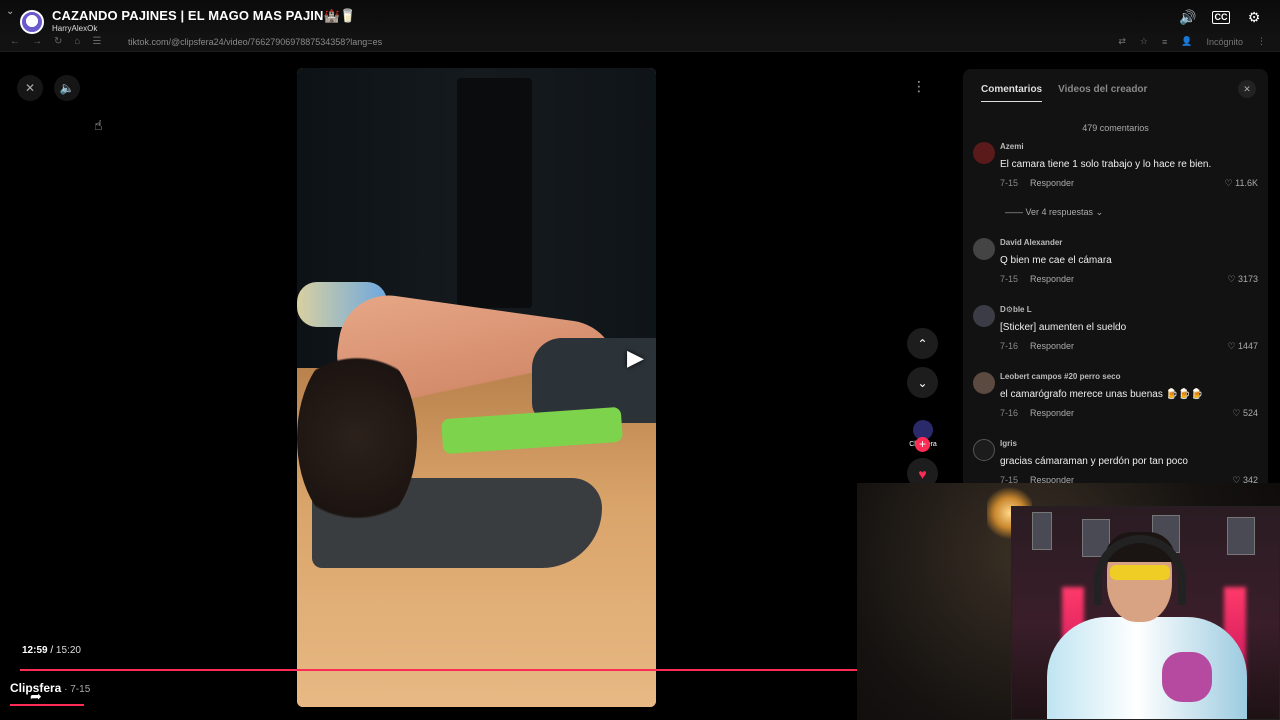 The image size is (1280, 720). What do you see at coordinates (47, 705) in the screenshot?
I see `bottom-indicator` at bounding box center [47, 705].